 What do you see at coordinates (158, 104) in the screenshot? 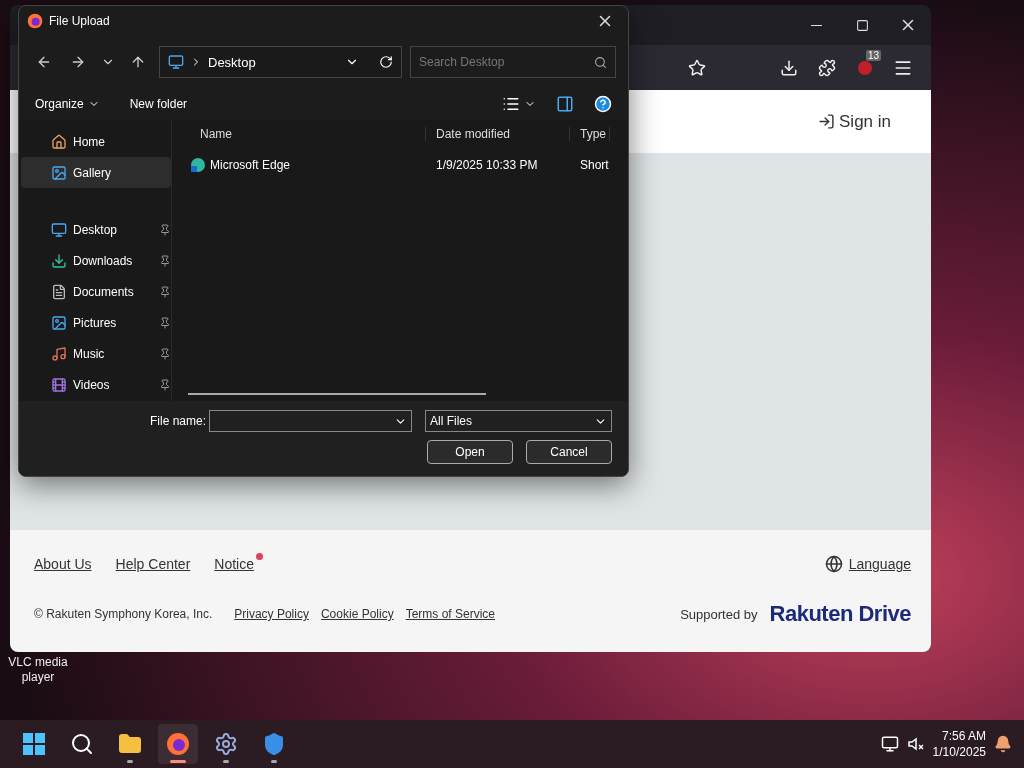
I see `new-folder-button: New folder` at bounding box center [158, 104].